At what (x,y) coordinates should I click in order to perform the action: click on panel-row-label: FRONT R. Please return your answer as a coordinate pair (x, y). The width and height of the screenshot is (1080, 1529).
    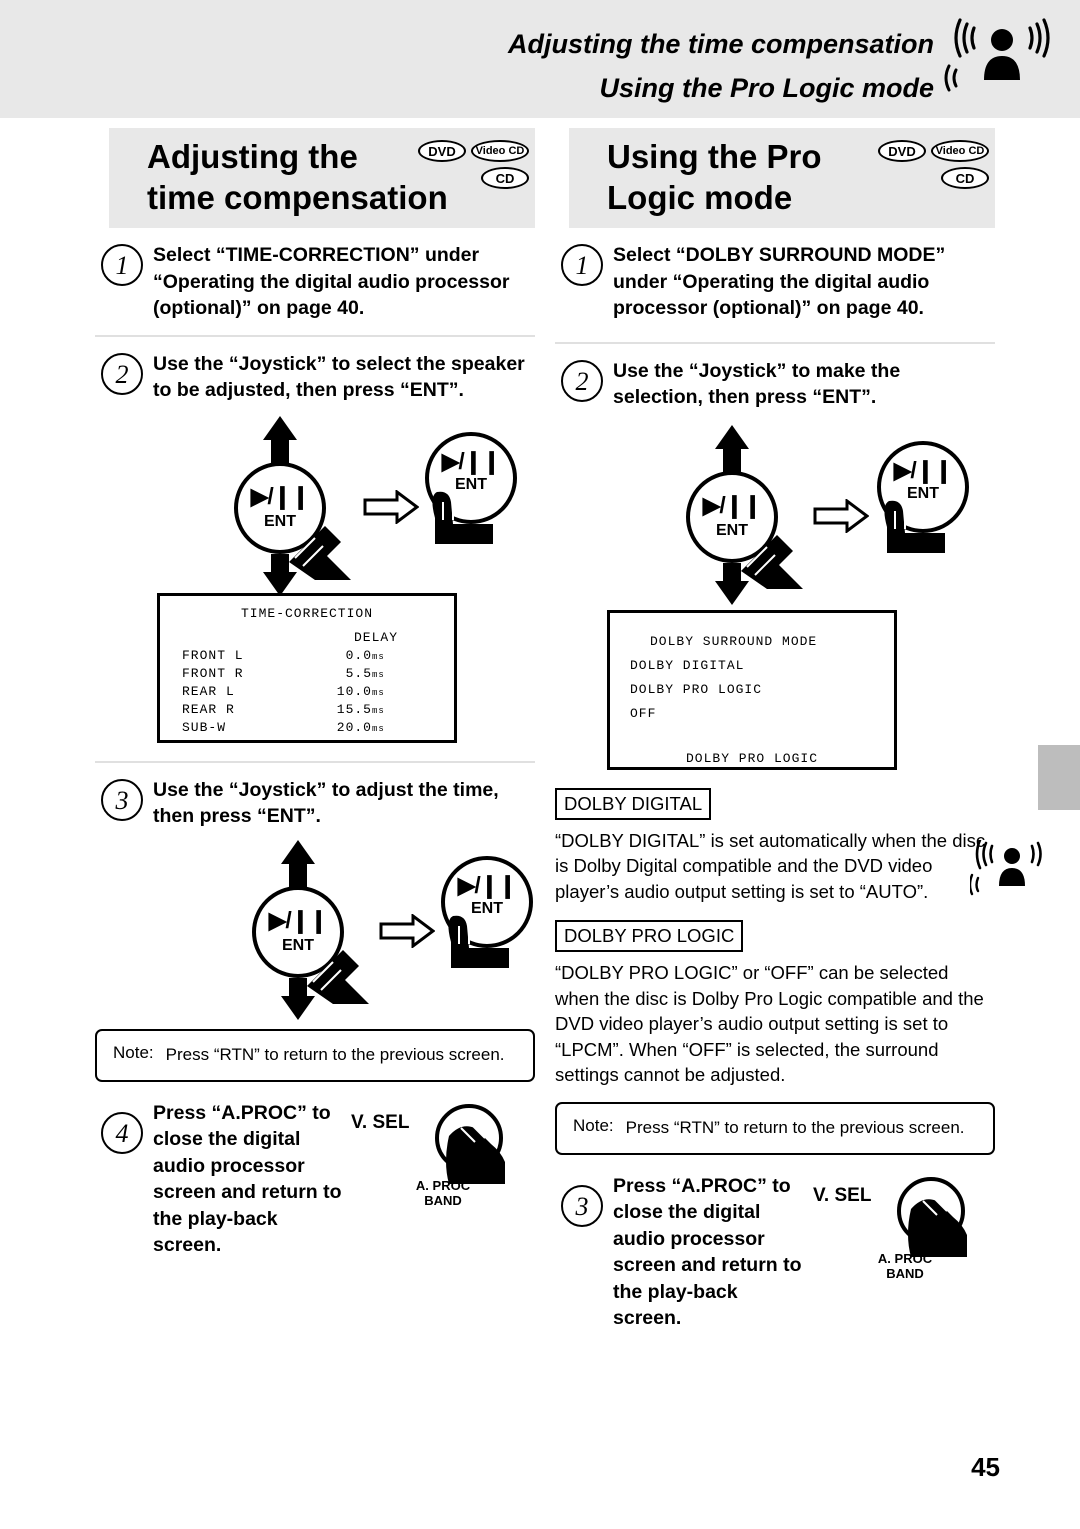
    Looking at the image, I should click on (213, 673).